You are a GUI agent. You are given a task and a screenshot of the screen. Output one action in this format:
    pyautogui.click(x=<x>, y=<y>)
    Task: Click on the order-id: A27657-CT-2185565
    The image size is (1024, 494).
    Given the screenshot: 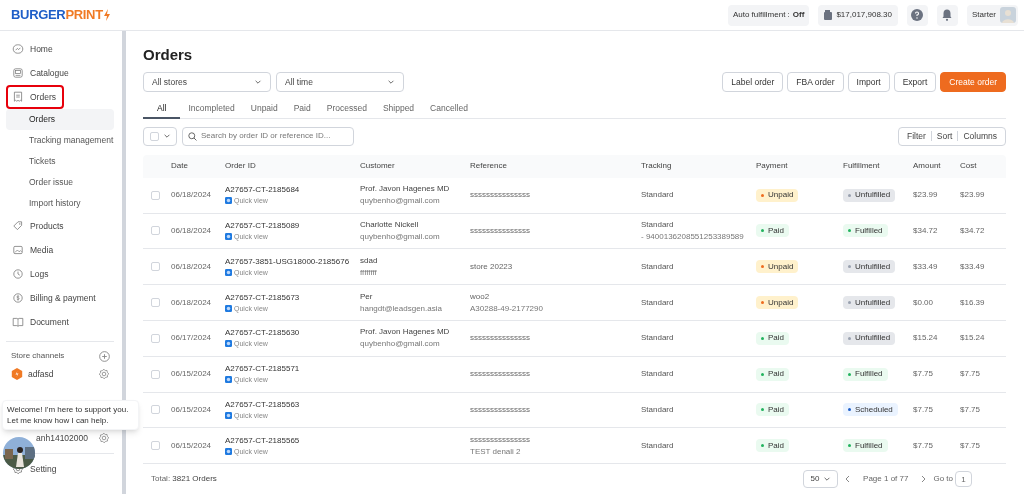 What is the action you would take?
    pyautogui.click(x=292, y=440)
    